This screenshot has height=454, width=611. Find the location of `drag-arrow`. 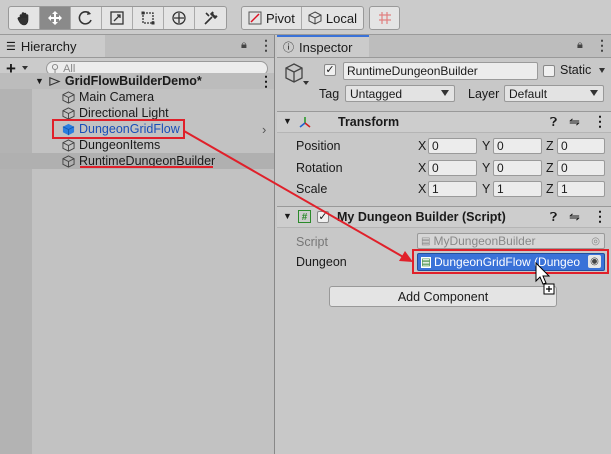

drag-arrow is located at coordinates (298, 196).